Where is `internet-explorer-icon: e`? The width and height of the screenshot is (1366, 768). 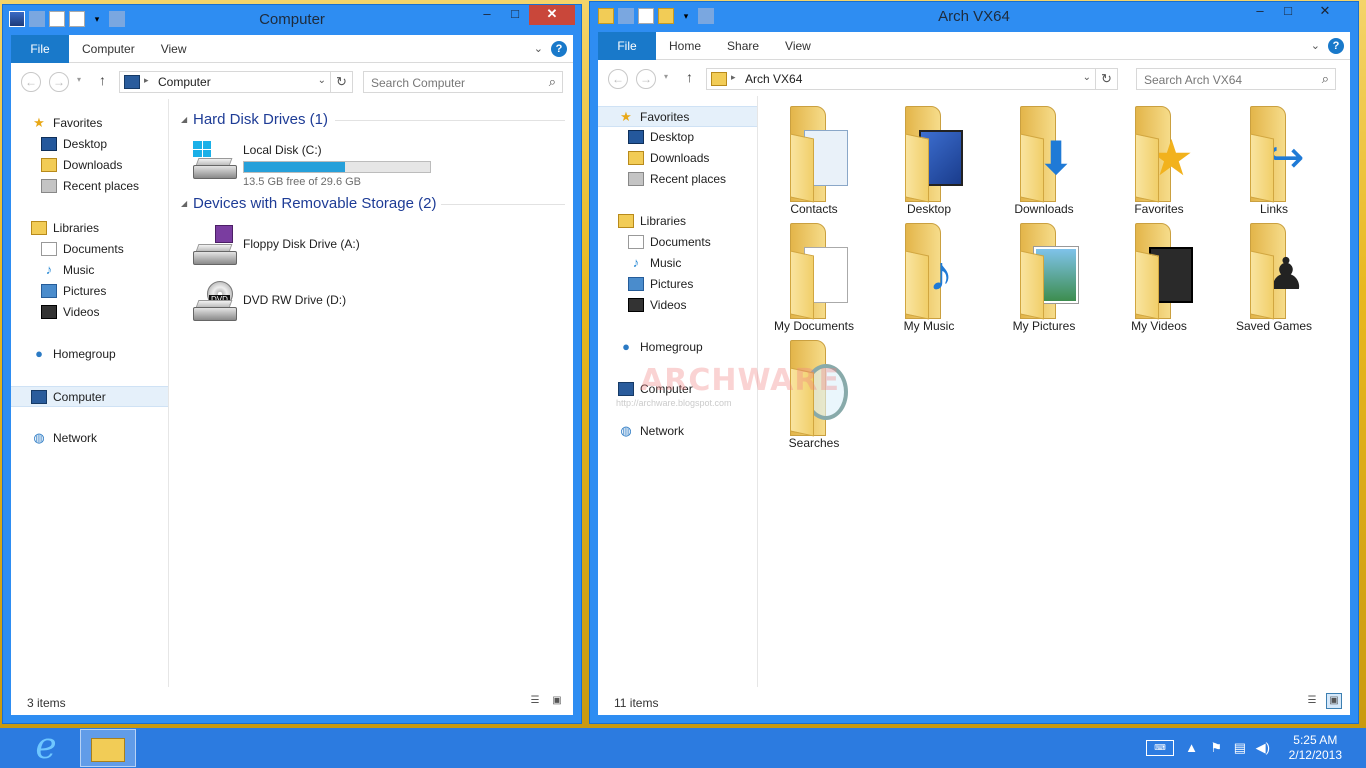
internet-explorer-icon: e is located at coordinates (46, 747).